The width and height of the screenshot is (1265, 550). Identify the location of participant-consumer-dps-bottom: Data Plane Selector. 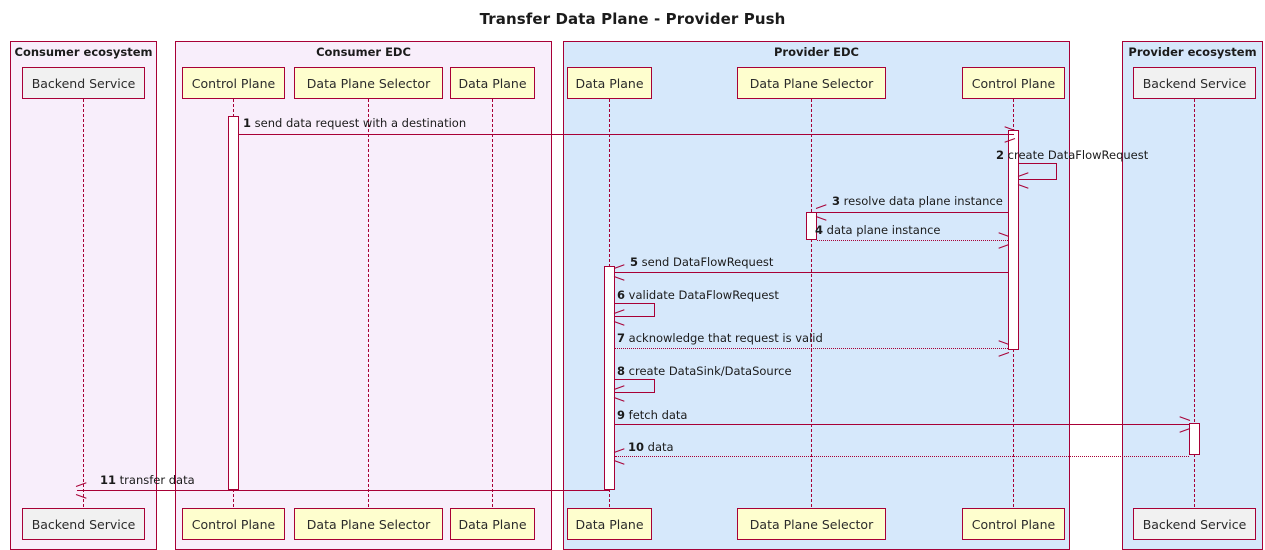
(368, 524).